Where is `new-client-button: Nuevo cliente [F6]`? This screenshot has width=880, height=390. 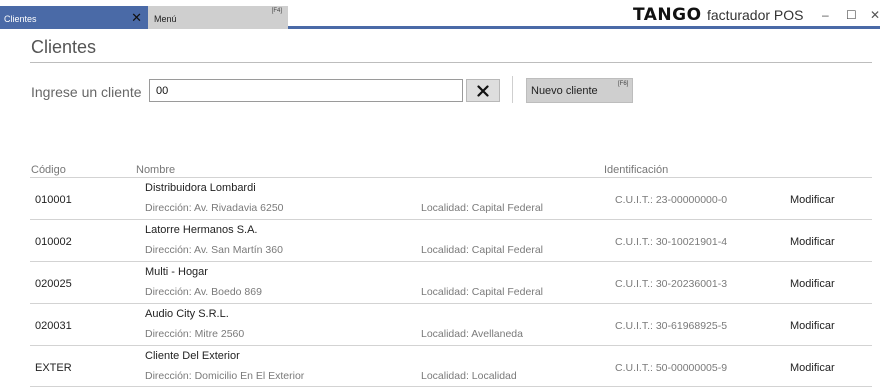 new-client-button: Nuevo cliente [F6] is located at coordinates (579, 90).